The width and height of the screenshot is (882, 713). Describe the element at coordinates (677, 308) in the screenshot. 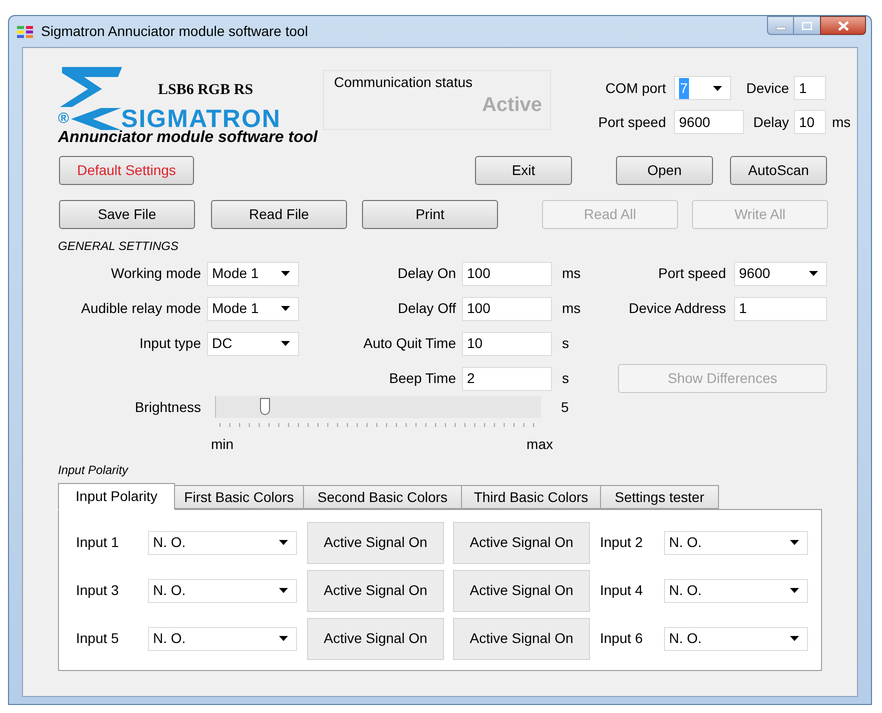

I see `field-label: Device Address` at that location.